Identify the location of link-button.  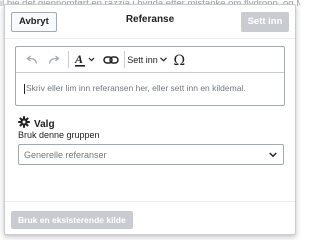
(111, 59).